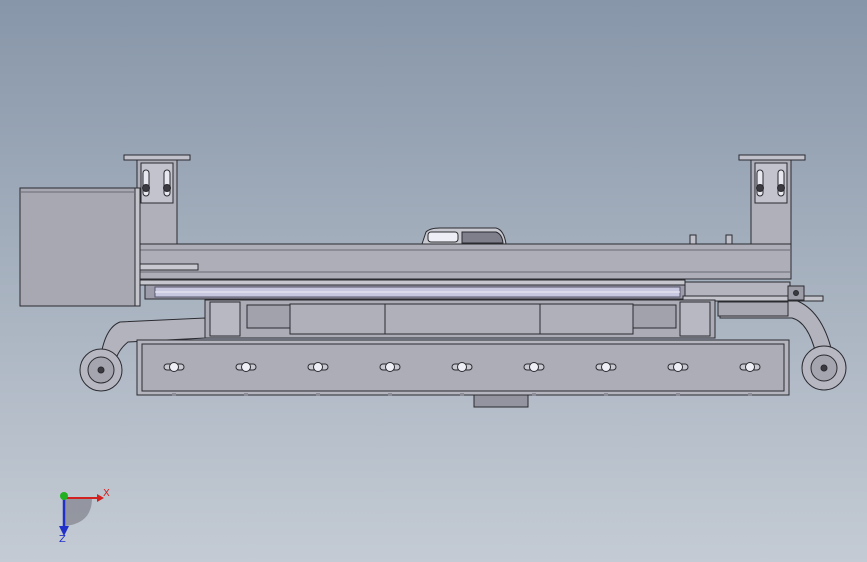 The height and width of the screenshot is (562, 867). Describe the element at coordinates (106, 493) in the screenshot. I see `x-axis-label: X` at that location.